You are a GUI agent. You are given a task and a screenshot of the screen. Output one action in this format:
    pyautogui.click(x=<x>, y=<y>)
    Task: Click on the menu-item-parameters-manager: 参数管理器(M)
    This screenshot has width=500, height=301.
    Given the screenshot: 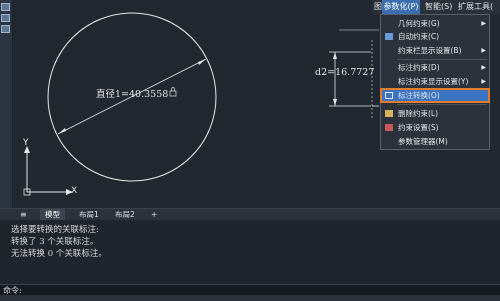 What is the action you would take?
    pyautogui.click(x=435, y=141)
    